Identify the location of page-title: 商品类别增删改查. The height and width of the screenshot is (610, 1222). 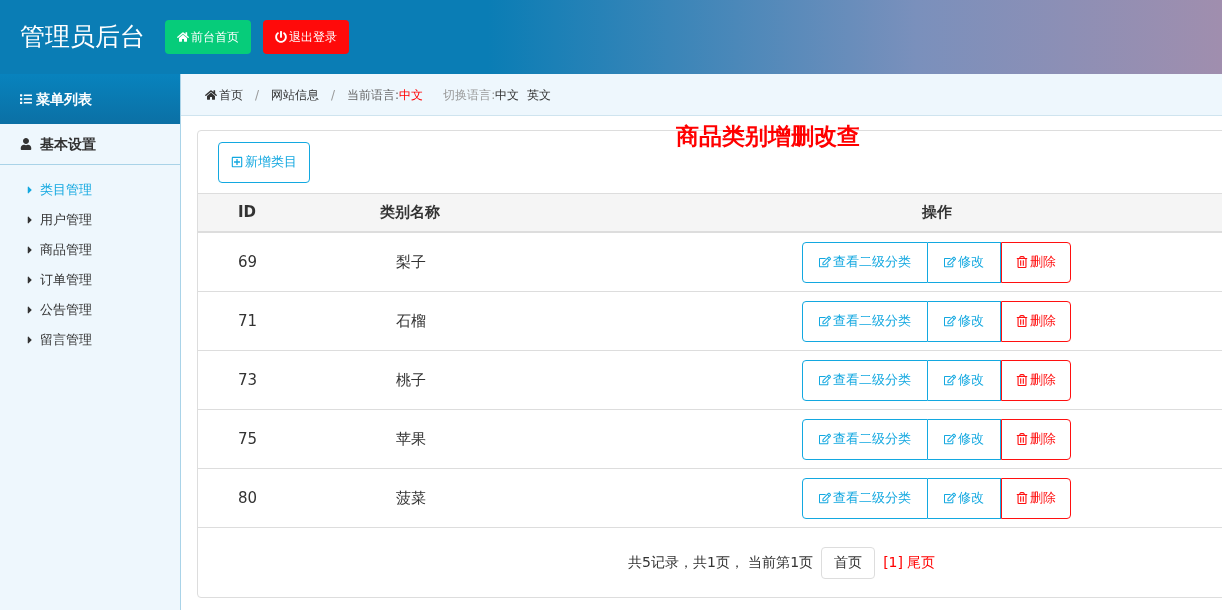
(768, 136).